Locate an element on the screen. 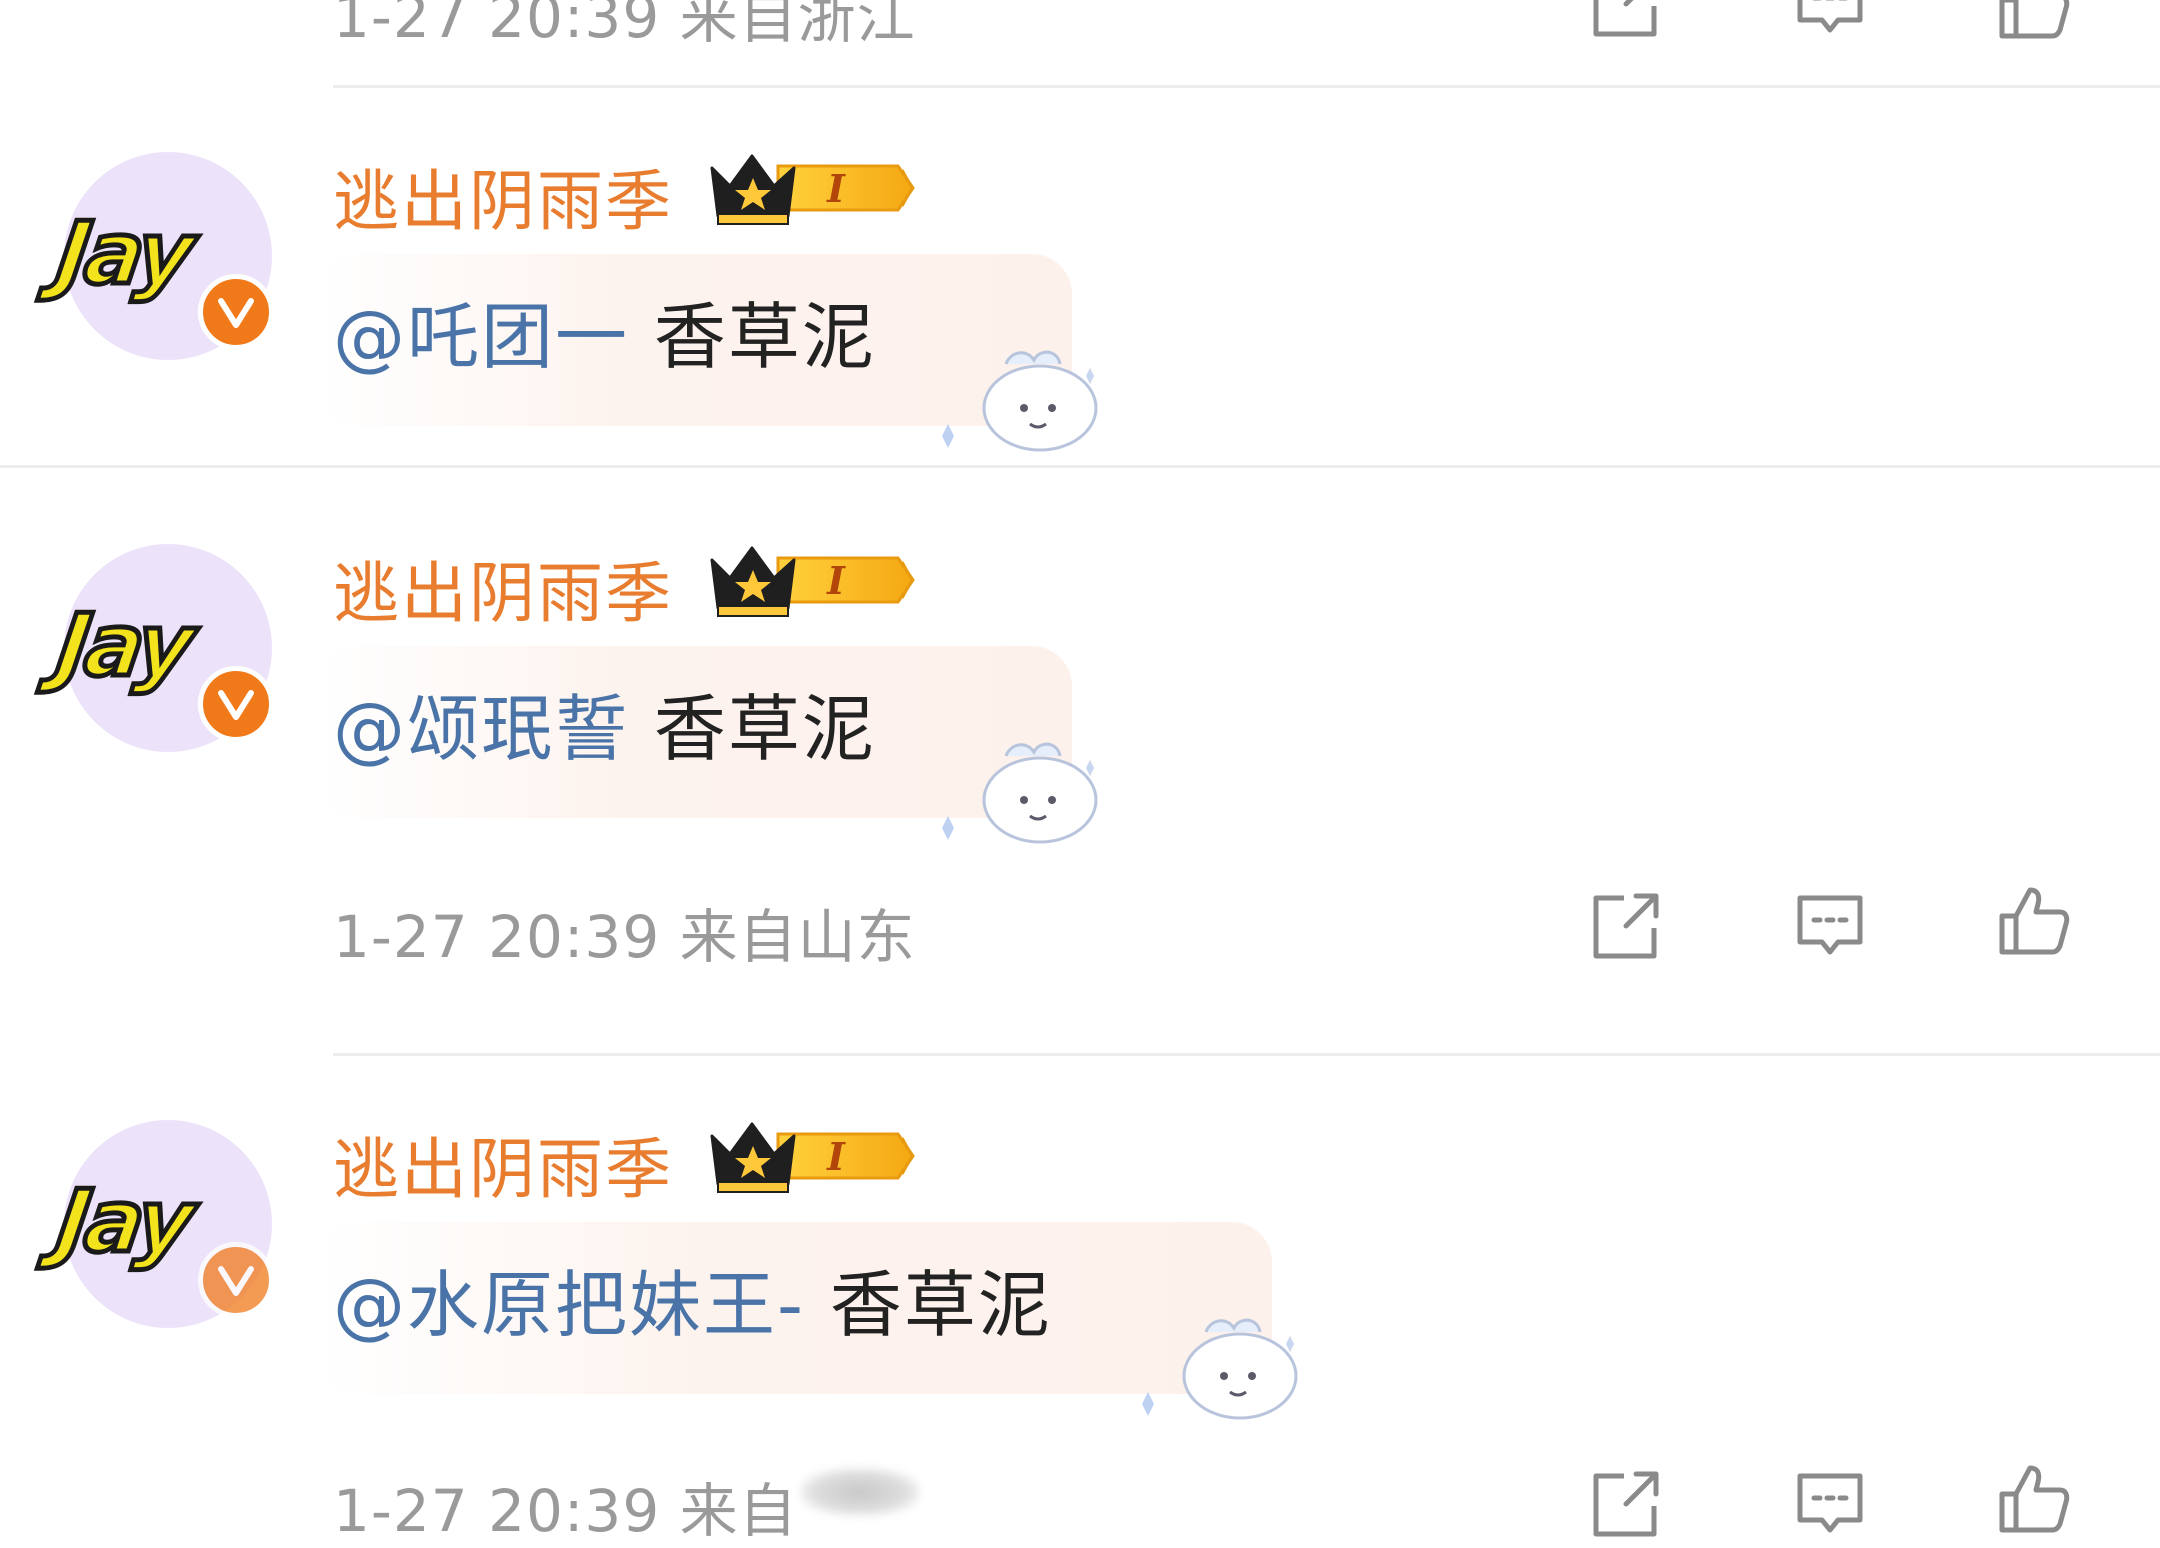  comment-content: @颂珉誓 香草泥 is located at coordinates (604, 722).